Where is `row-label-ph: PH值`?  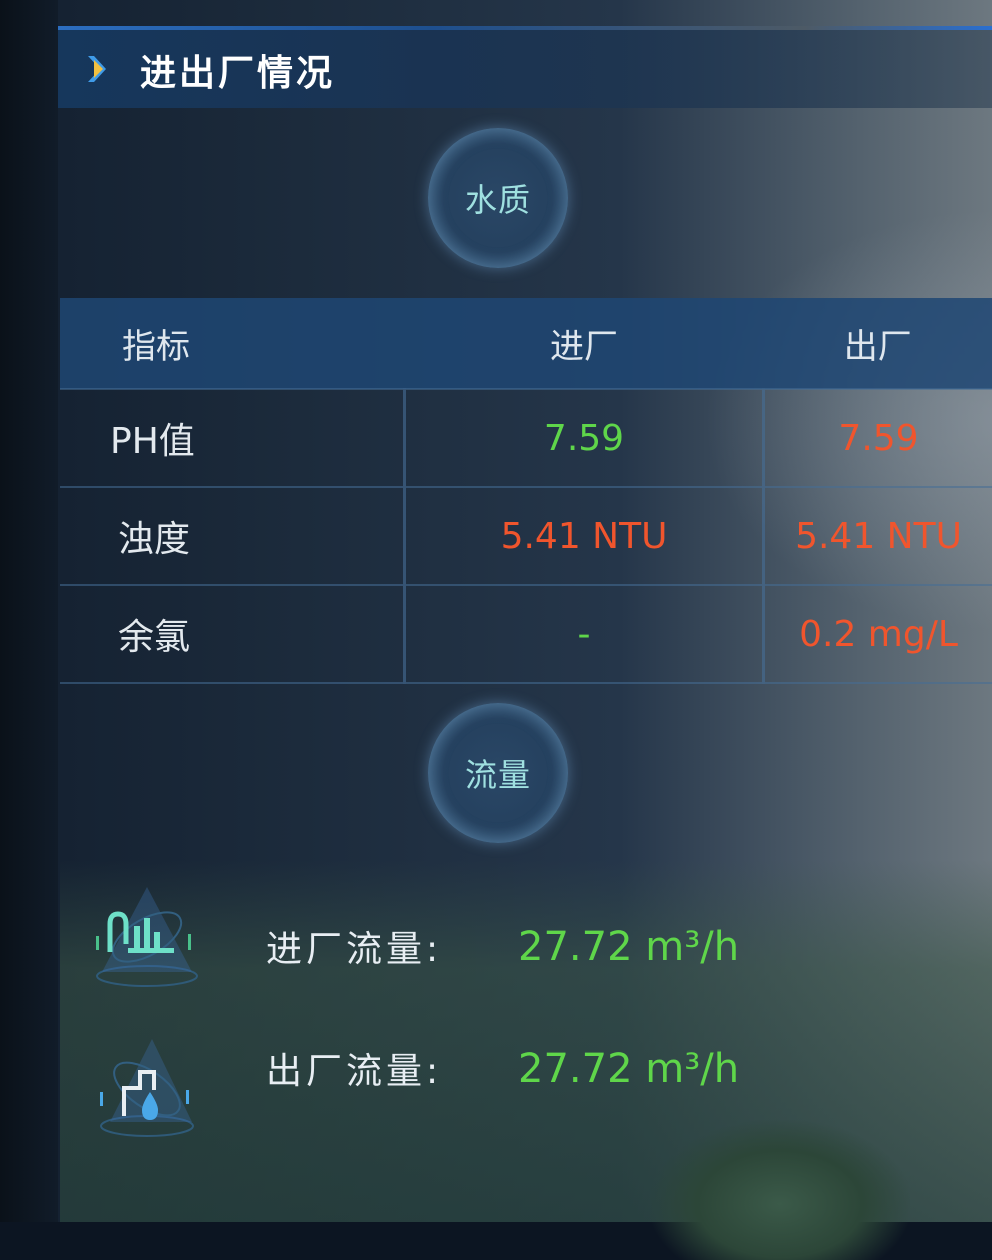
row-label-ph: PH值 is located at coordinates (232, 438).